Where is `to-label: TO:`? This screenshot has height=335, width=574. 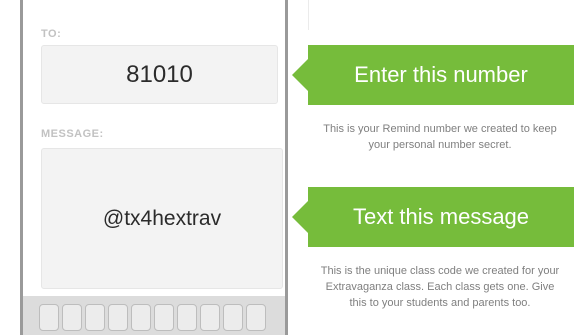
to-label: TO: is located at coordinates (51, 34).